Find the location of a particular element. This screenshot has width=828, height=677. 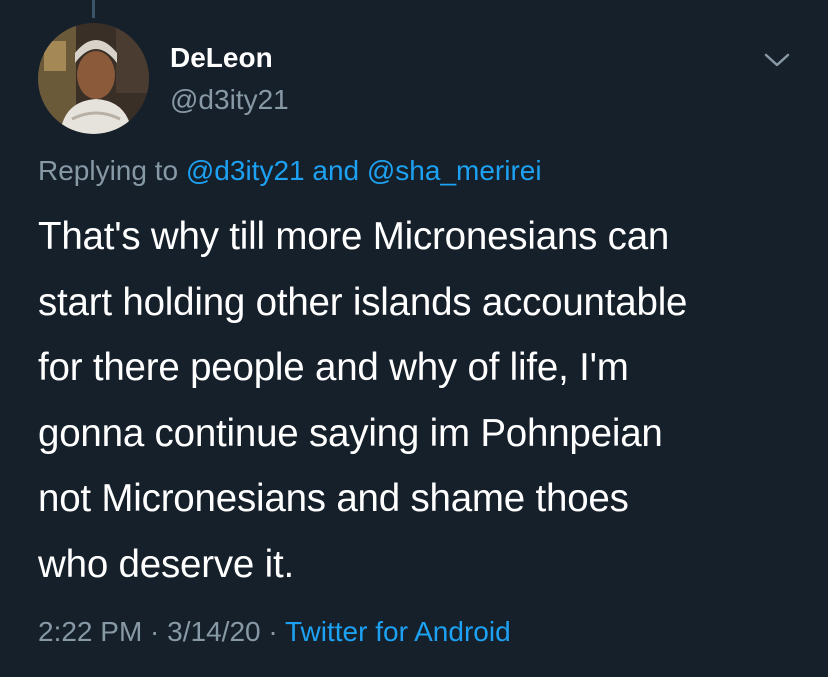

avatar is located at coordinates (93, 78).